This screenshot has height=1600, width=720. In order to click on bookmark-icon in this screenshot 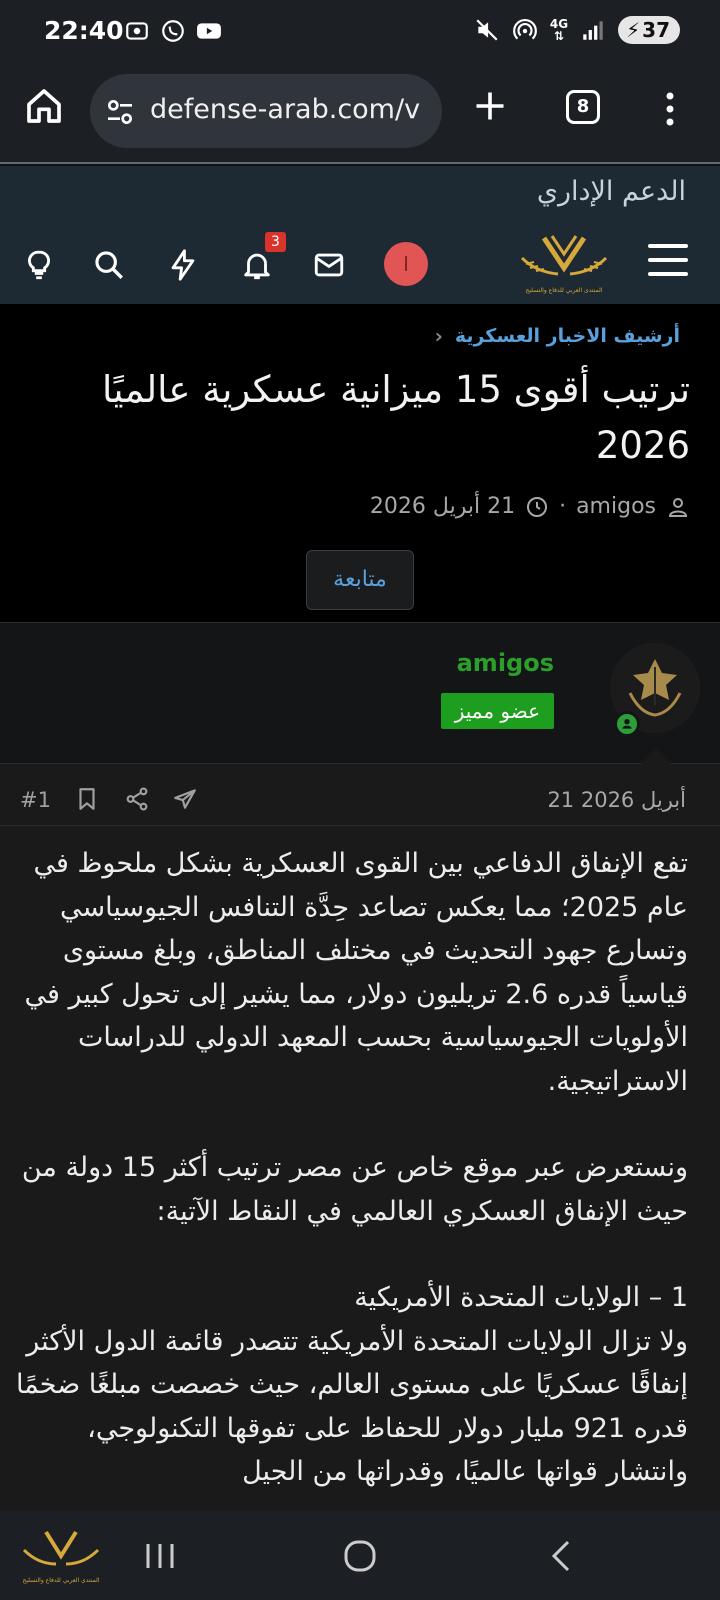, I will do `click(87, 799)`.